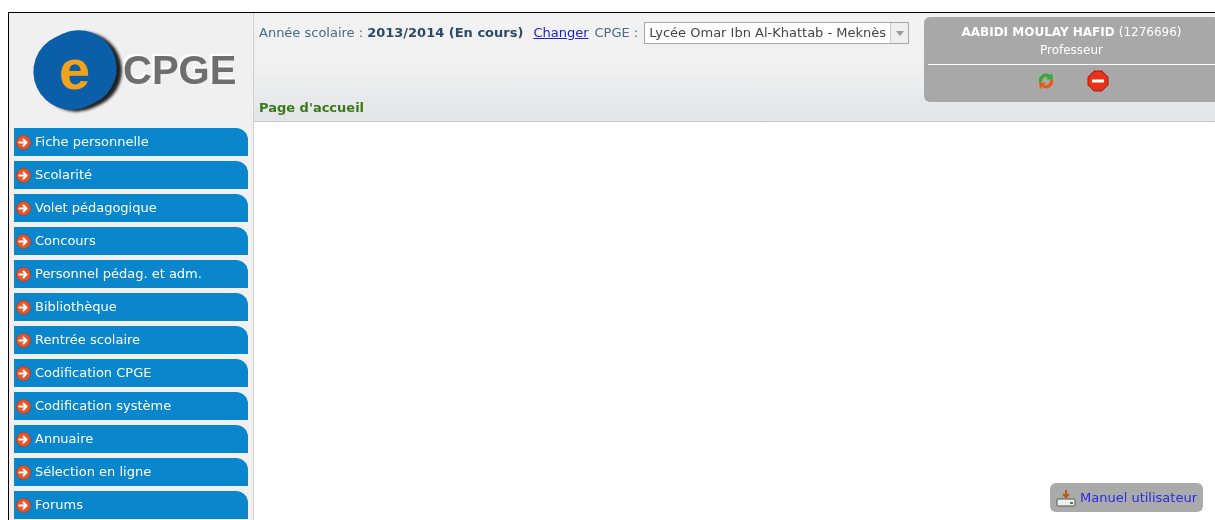  Describe the element at coordinates (1066, 497) in the screenshot. I see `download-icon` at that location.